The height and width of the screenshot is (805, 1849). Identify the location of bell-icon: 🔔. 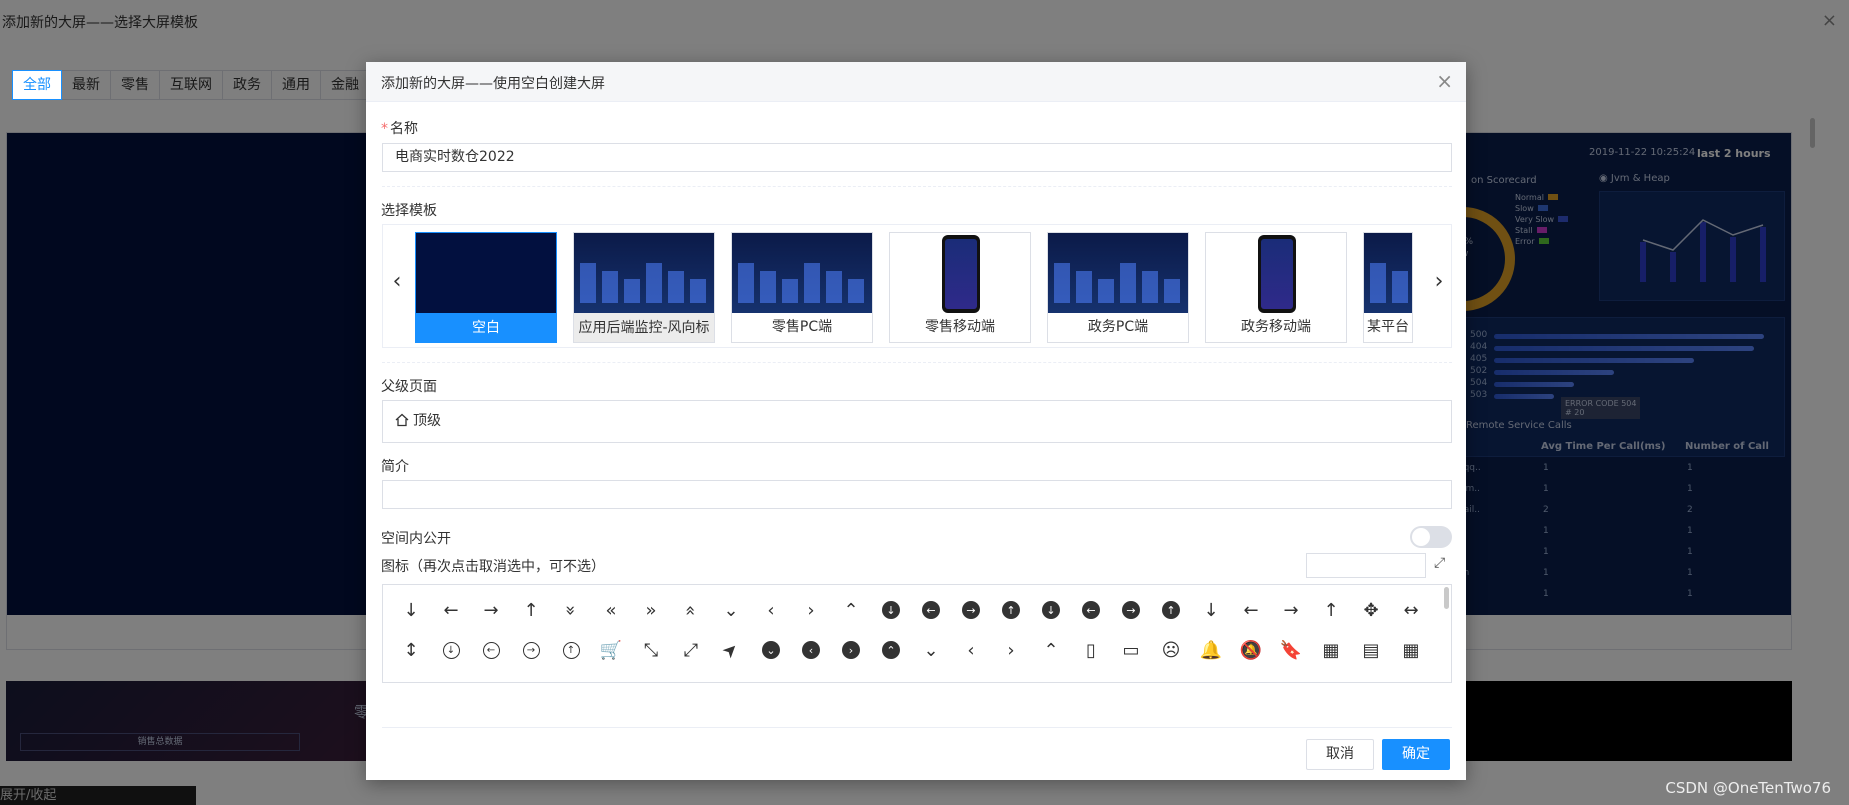
(1211, 650).